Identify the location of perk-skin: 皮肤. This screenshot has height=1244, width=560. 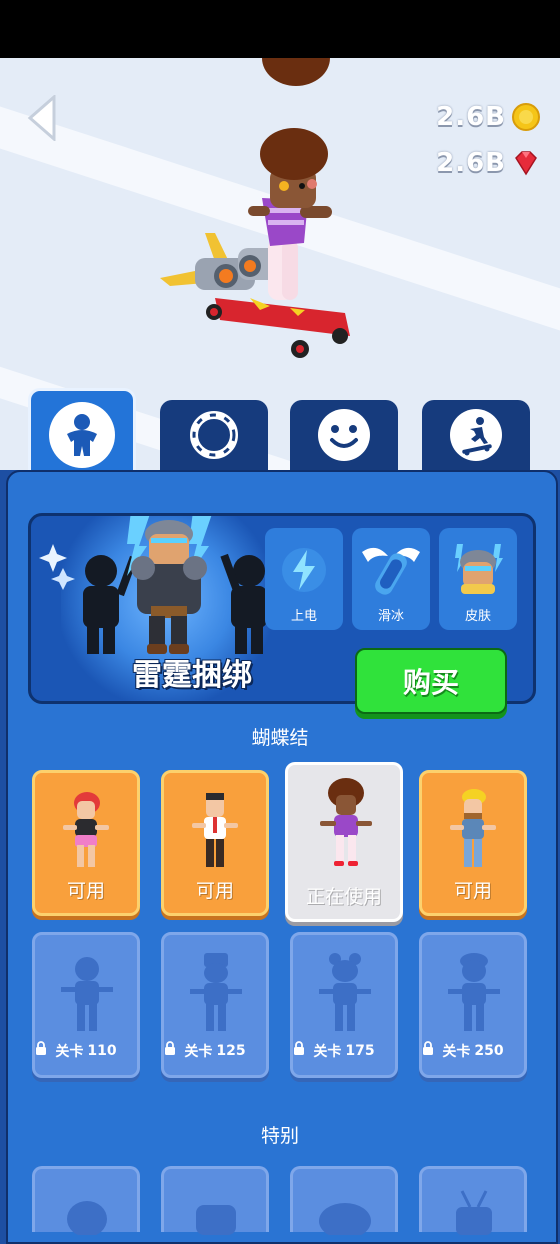
(478, 579).